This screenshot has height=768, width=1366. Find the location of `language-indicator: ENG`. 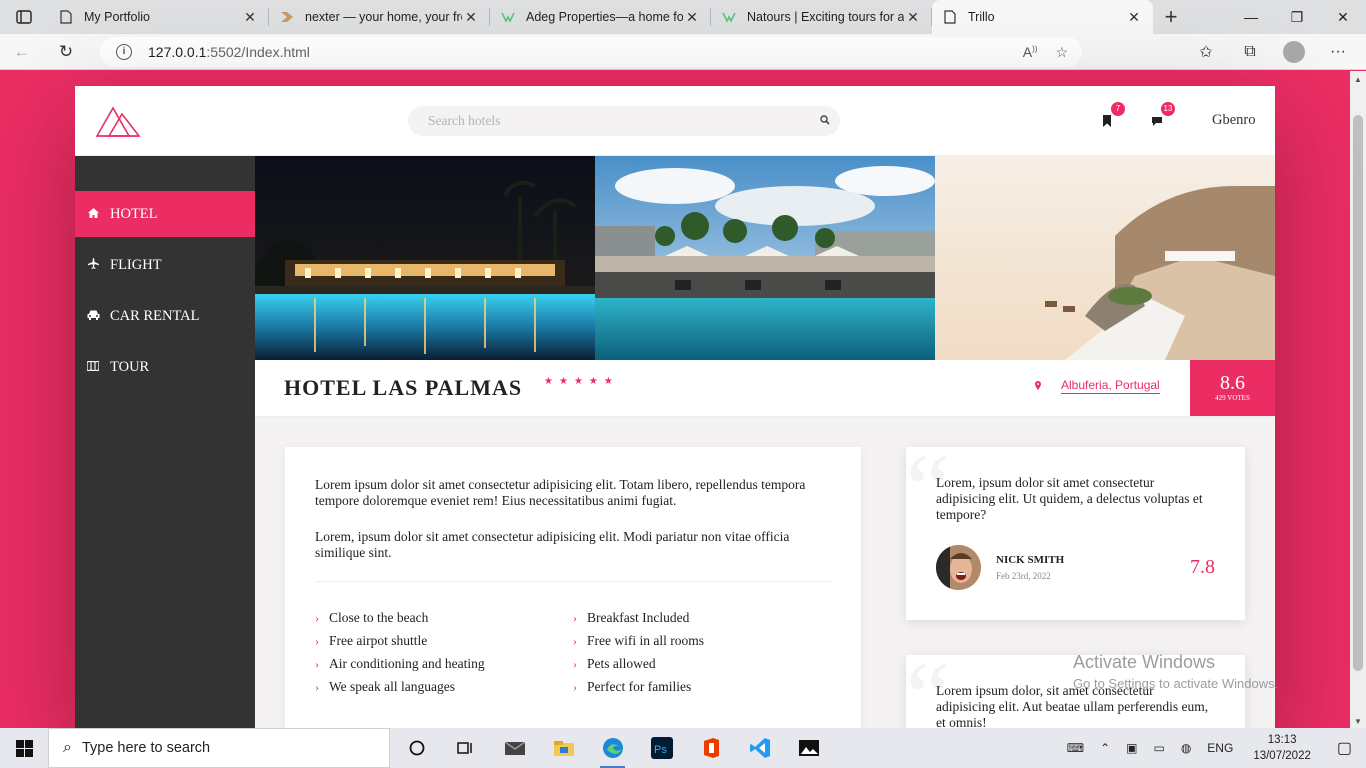

language-indicator: ENG is located at coordinates (1220, 748).